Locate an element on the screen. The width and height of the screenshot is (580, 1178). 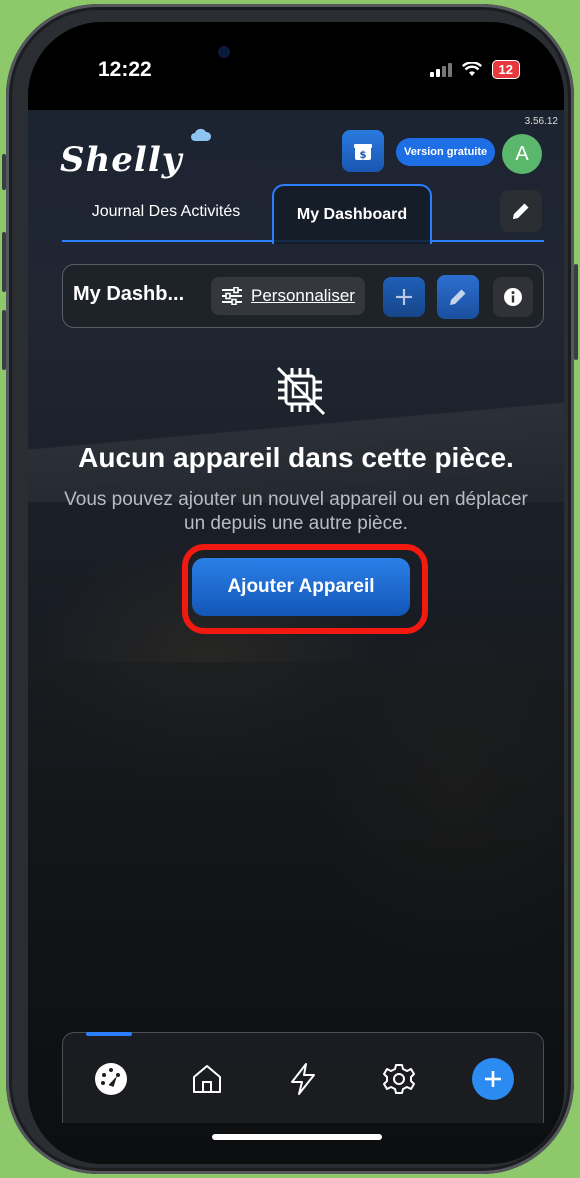
tab-activity-log: Journal Des Activités is located at coordinates (166, 212).